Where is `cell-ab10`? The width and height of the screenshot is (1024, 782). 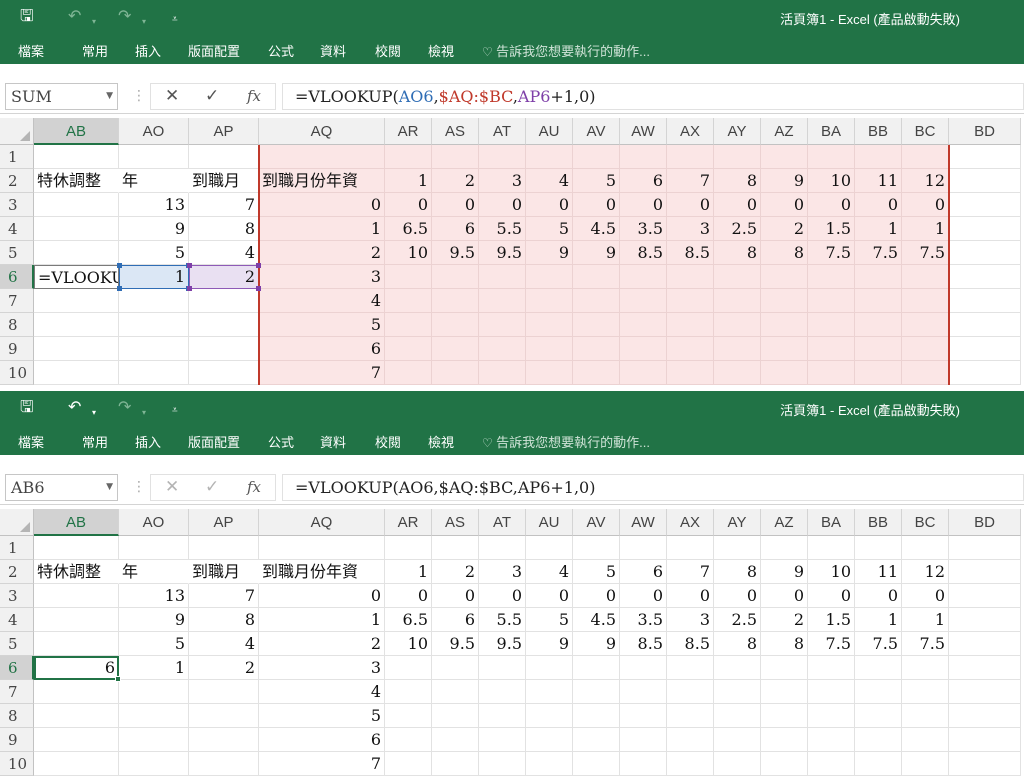 cell-ab10 is located at coordinates (76, 764).